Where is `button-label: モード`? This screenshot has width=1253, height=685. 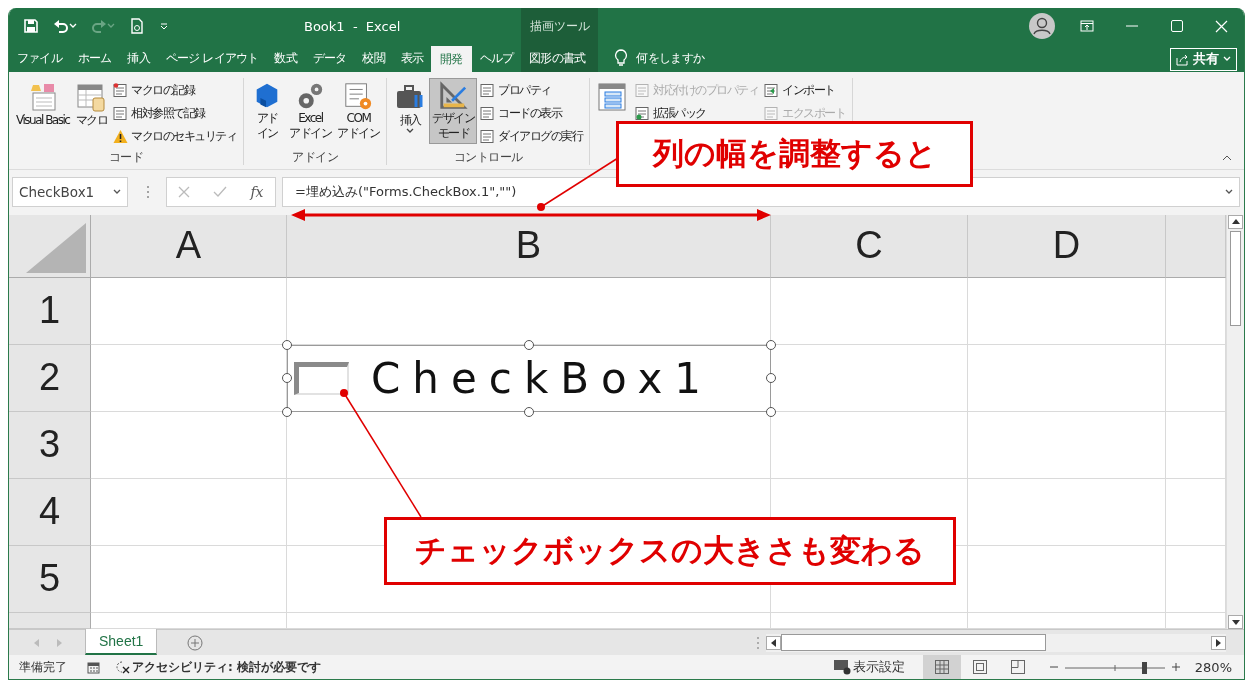 button-label: モード is located at coordinates (453, 133).